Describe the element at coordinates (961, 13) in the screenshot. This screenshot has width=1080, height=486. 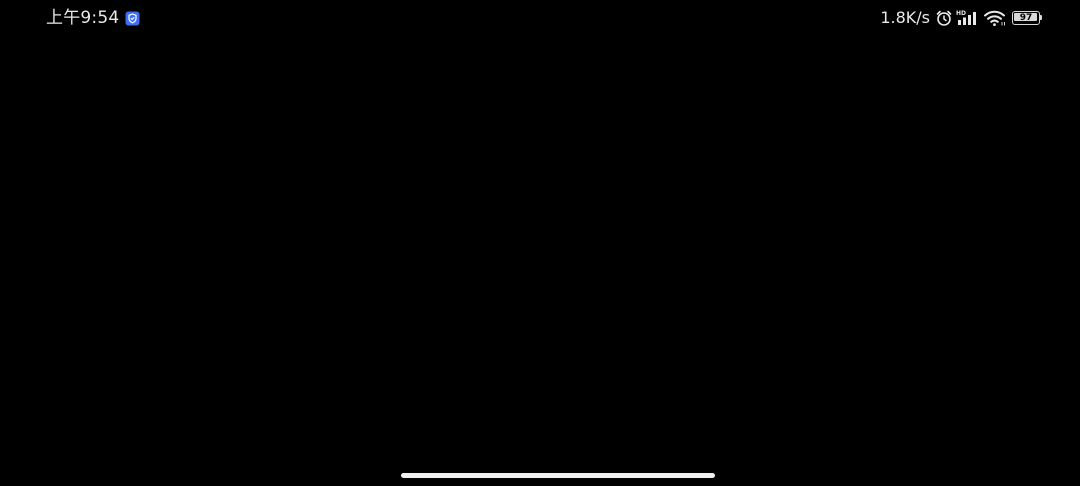
I see `signal-hd-label: HD` at that location.